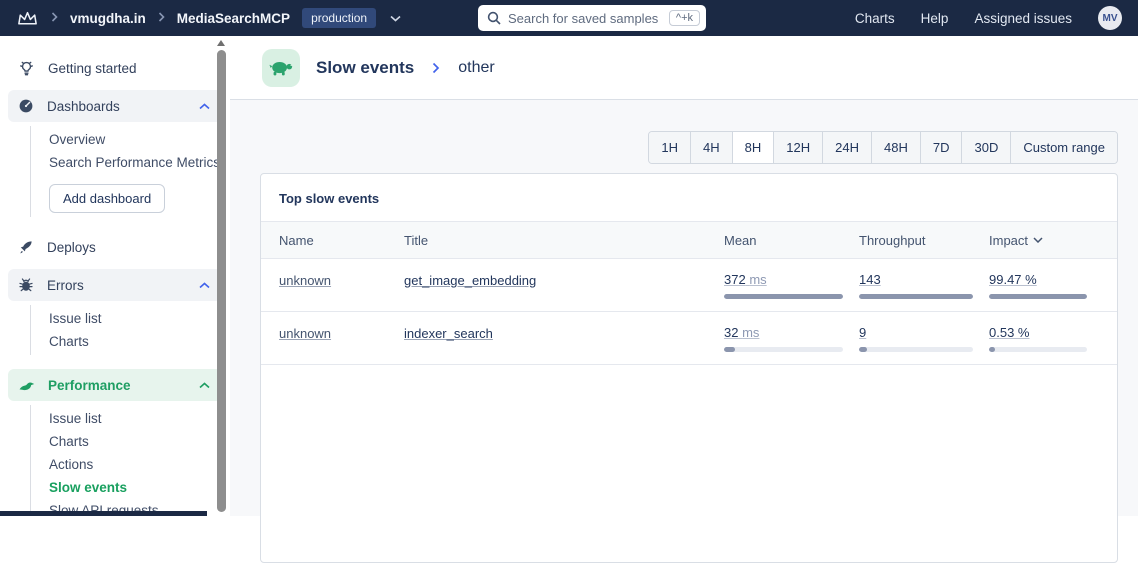 The height and width of the screenshot is (563, 1138). I want to click on time-range-8h: 8H, so click(753, 147).